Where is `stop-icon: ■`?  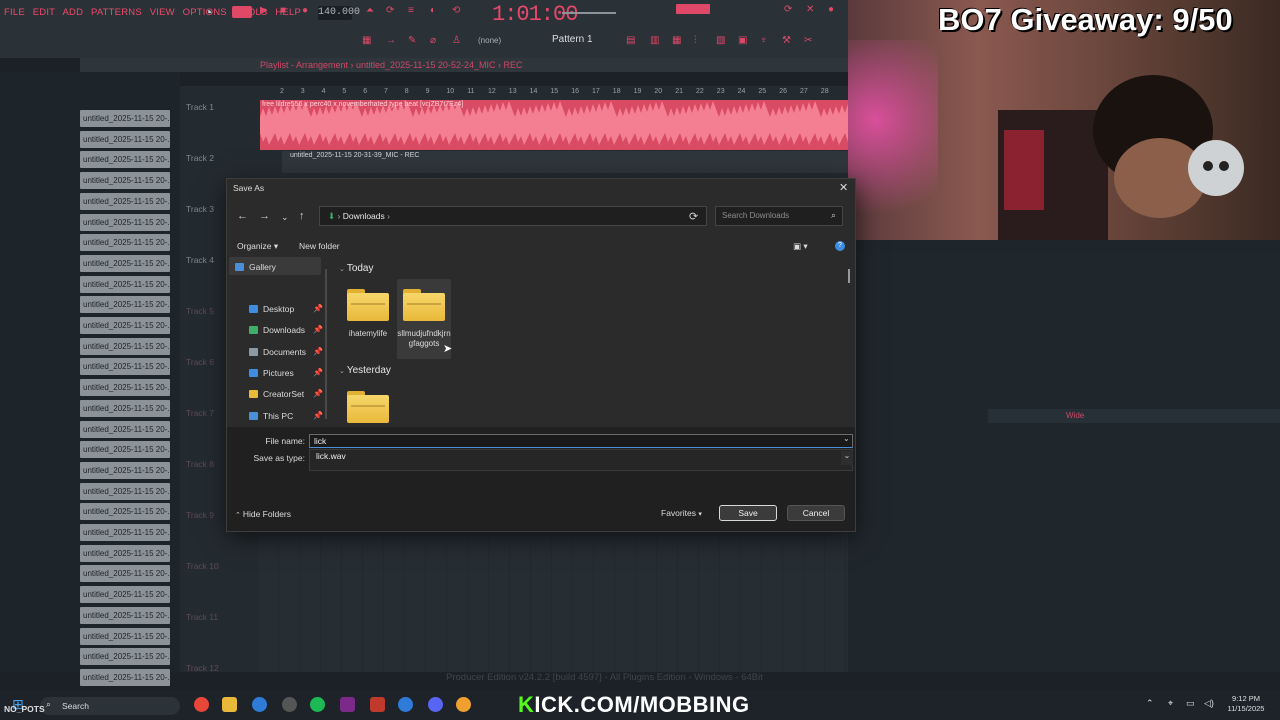 stop-icon: ■ is located at coordinates (283, 10).